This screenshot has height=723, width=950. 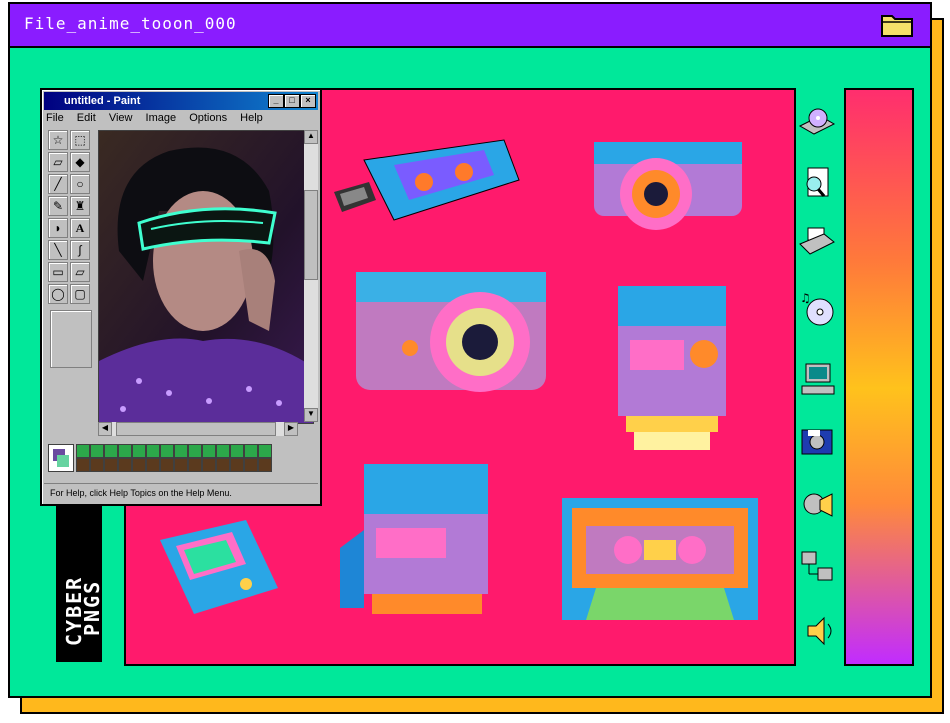 I want to click on close-button: ×, so click(x=308, y=101).